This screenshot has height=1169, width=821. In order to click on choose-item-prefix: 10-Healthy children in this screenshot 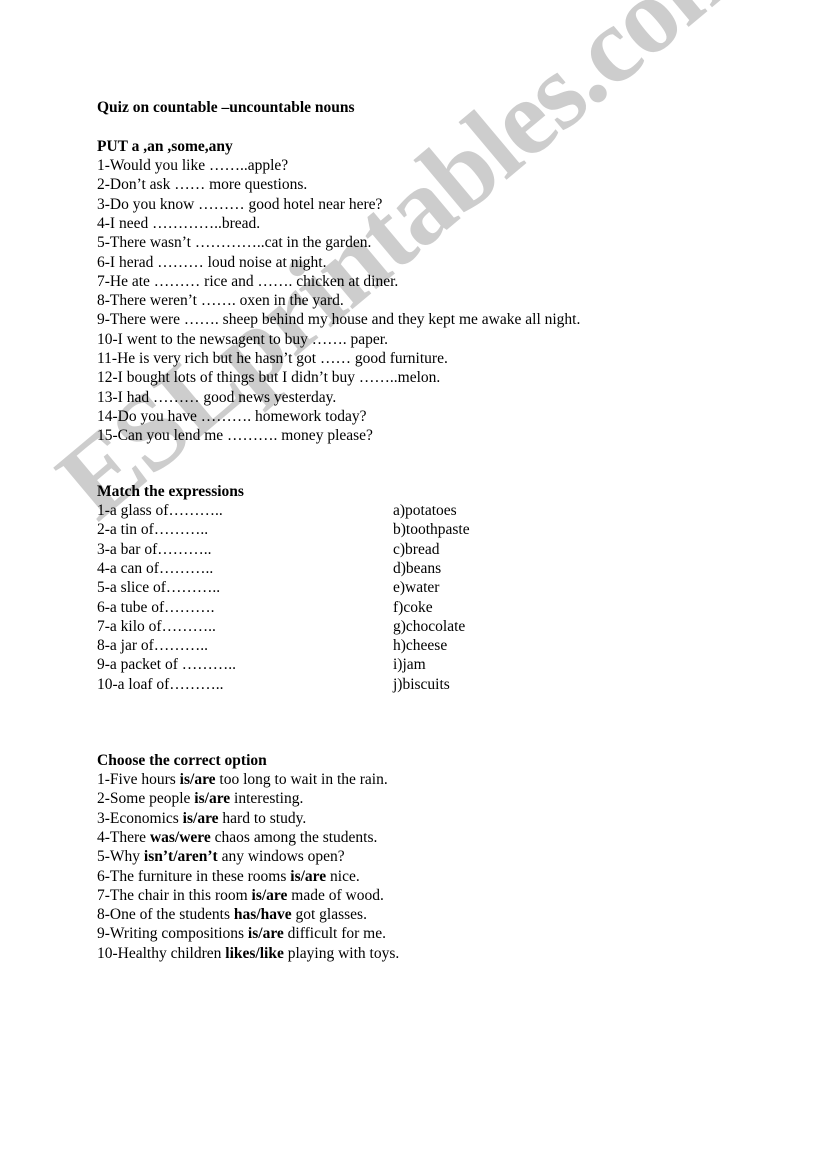, I will do `click(161, 953)`.